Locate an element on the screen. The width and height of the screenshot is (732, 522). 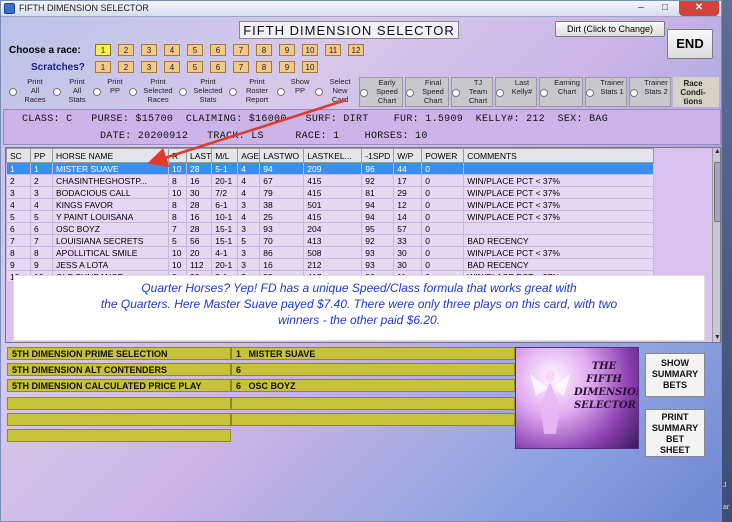
scratch-number-button: 5 is located at coordinates (195, 67).